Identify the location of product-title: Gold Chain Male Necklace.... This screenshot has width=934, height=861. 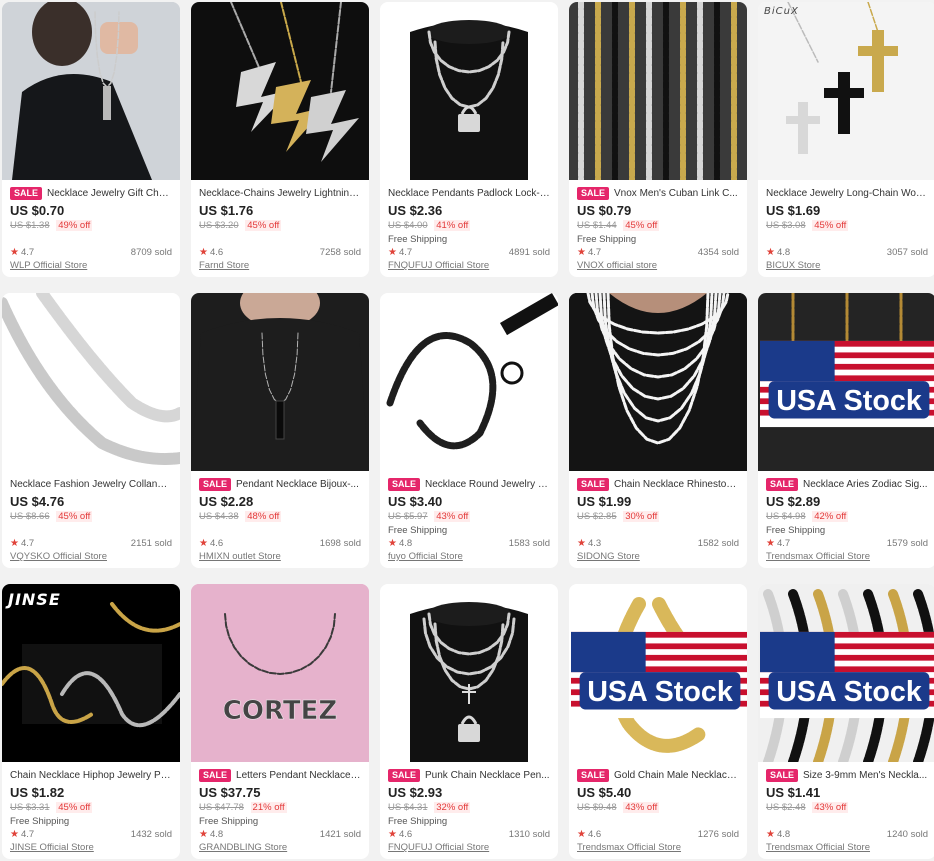
(676, 775).